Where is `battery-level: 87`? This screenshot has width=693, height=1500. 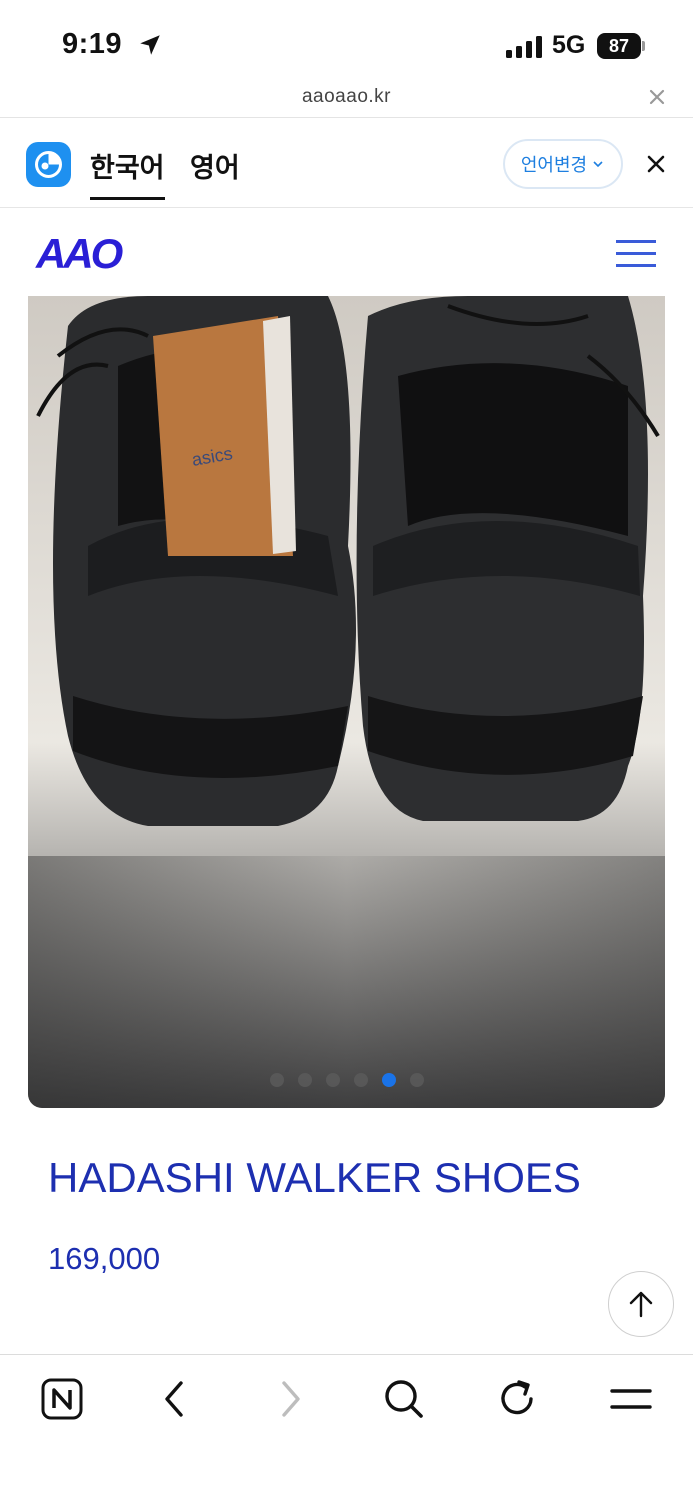 battery-level: 87 is located at coordinates (619, 46).